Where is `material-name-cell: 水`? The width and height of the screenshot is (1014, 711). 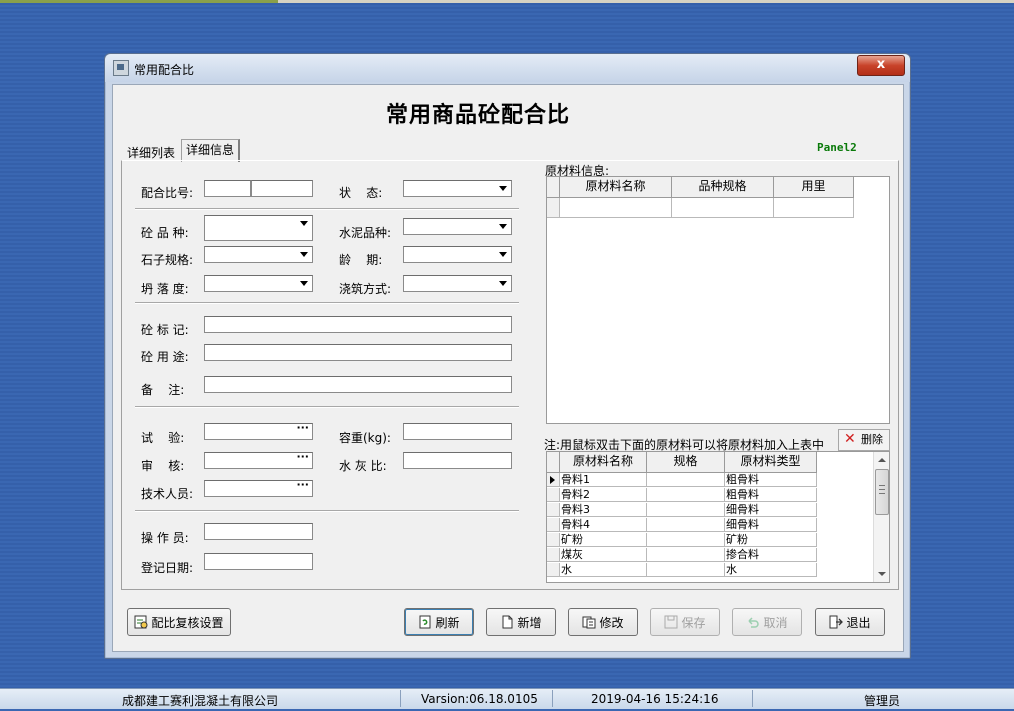 material-name-cell: 水 is located at coordinates (603, 570).